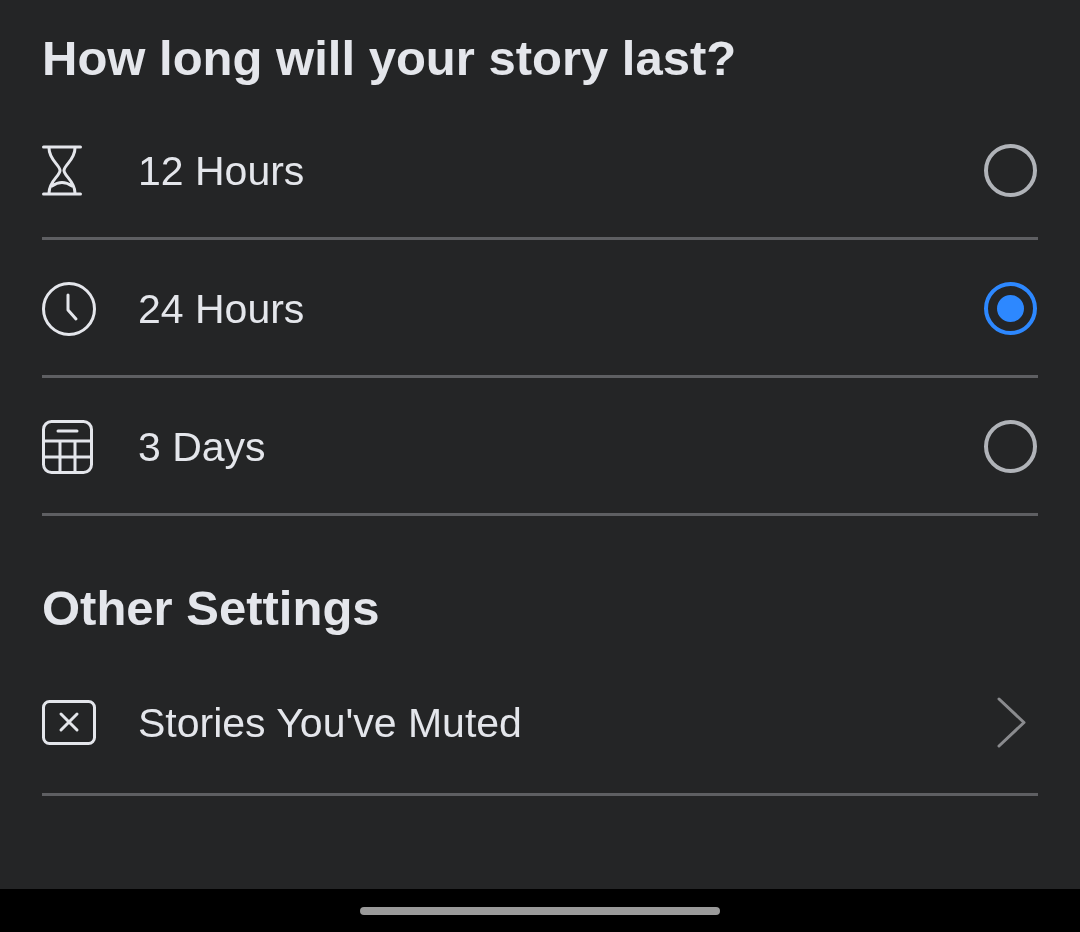  Describe the element at coordinates (62, 170) in the screenshot. I see `hourglass-icon` at that location.